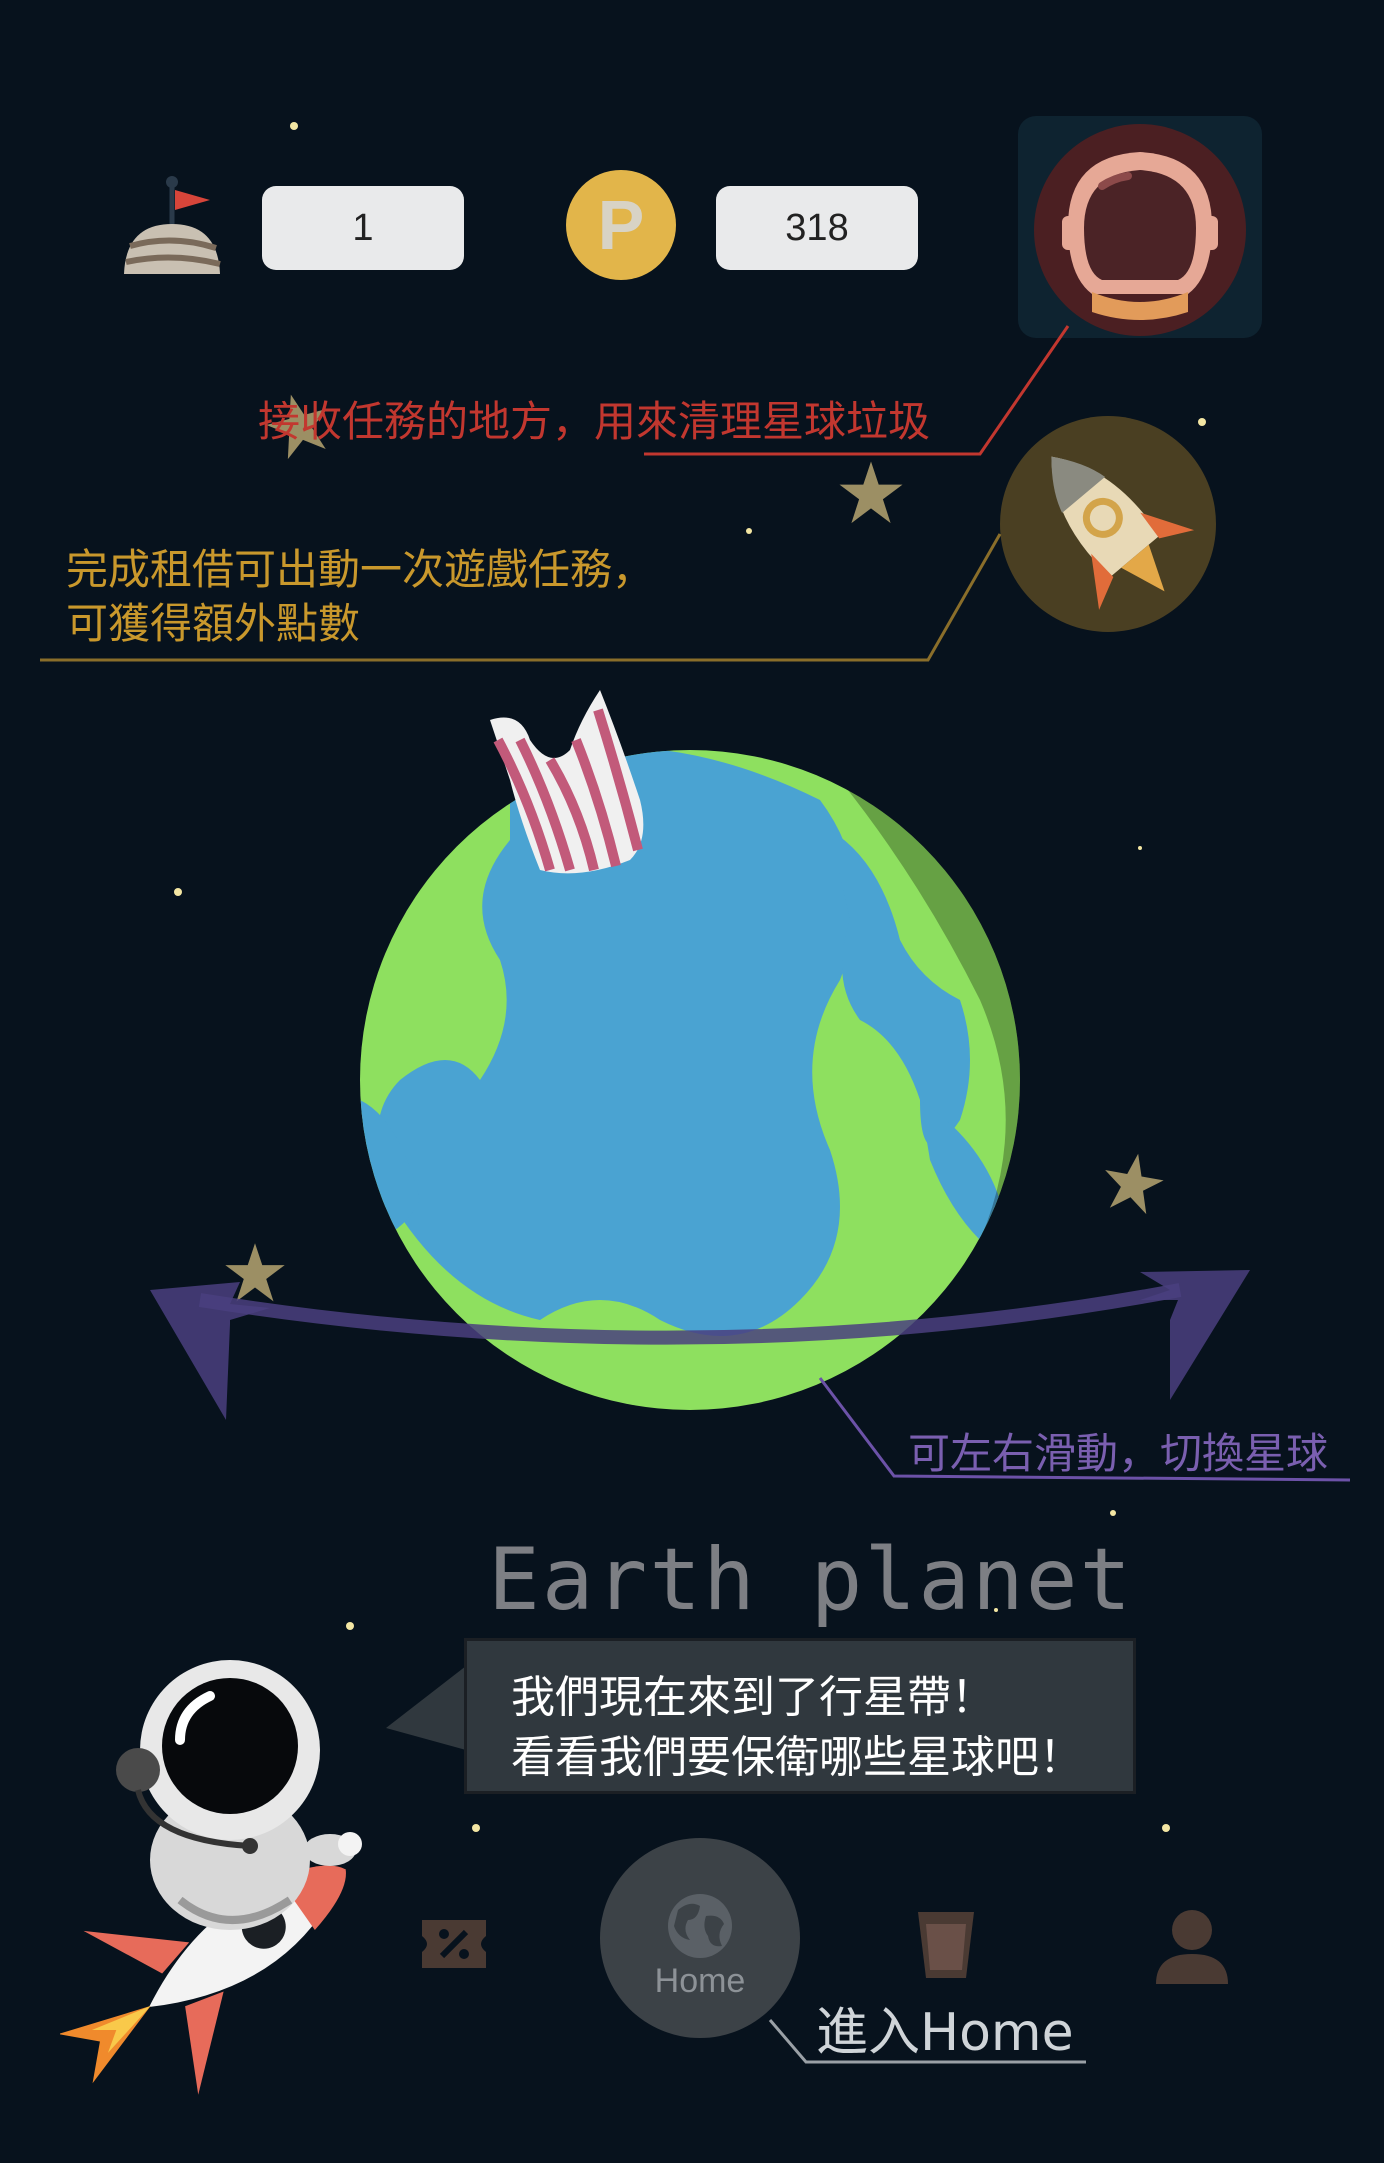 The image size is (1384, 2163). I want to click on globe-icon, so click(700, 1926).